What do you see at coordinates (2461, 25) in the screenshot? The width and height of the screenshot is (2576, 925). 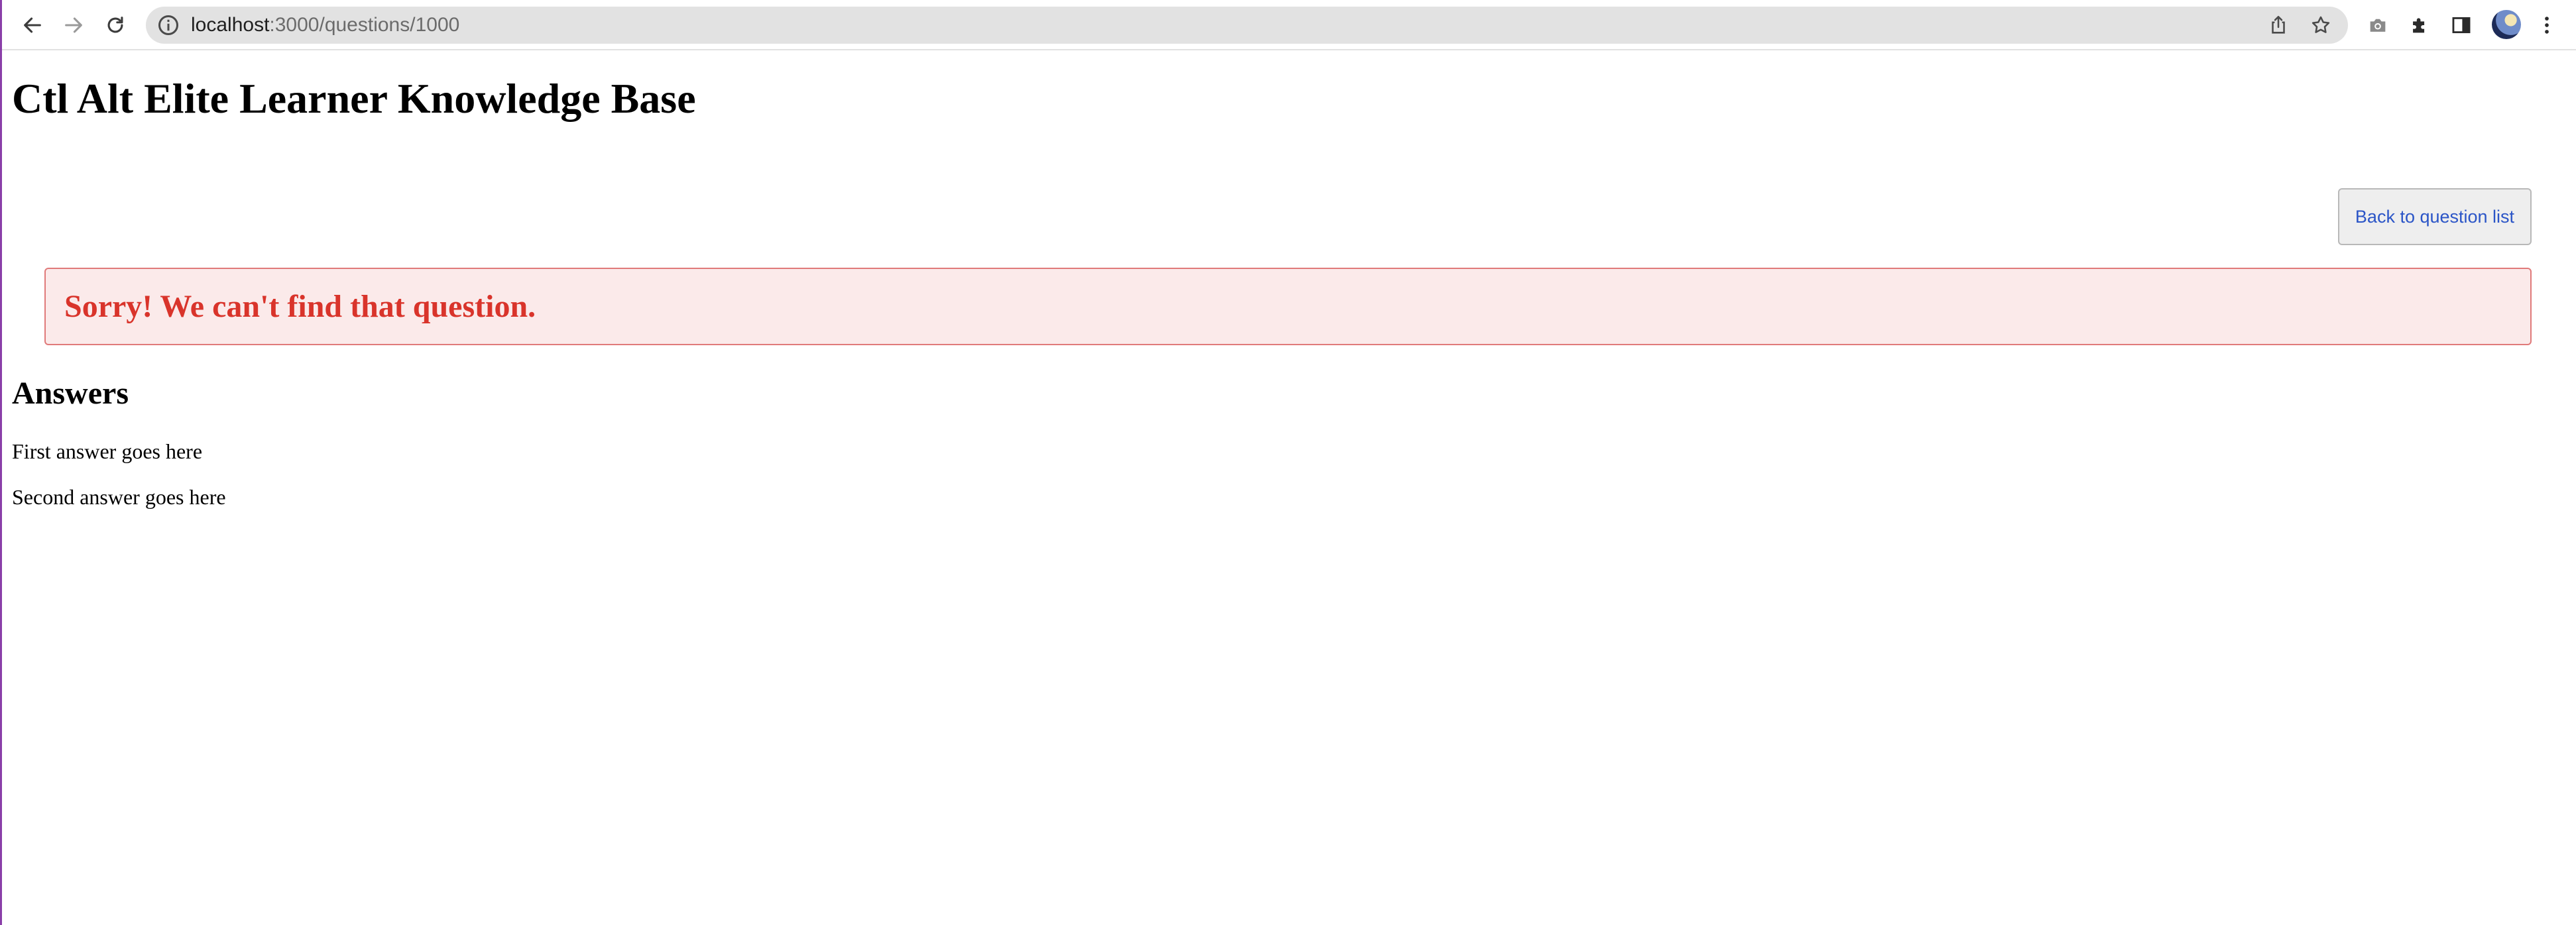 I see `side-panel-icon` at bounding box center [2461, 25].